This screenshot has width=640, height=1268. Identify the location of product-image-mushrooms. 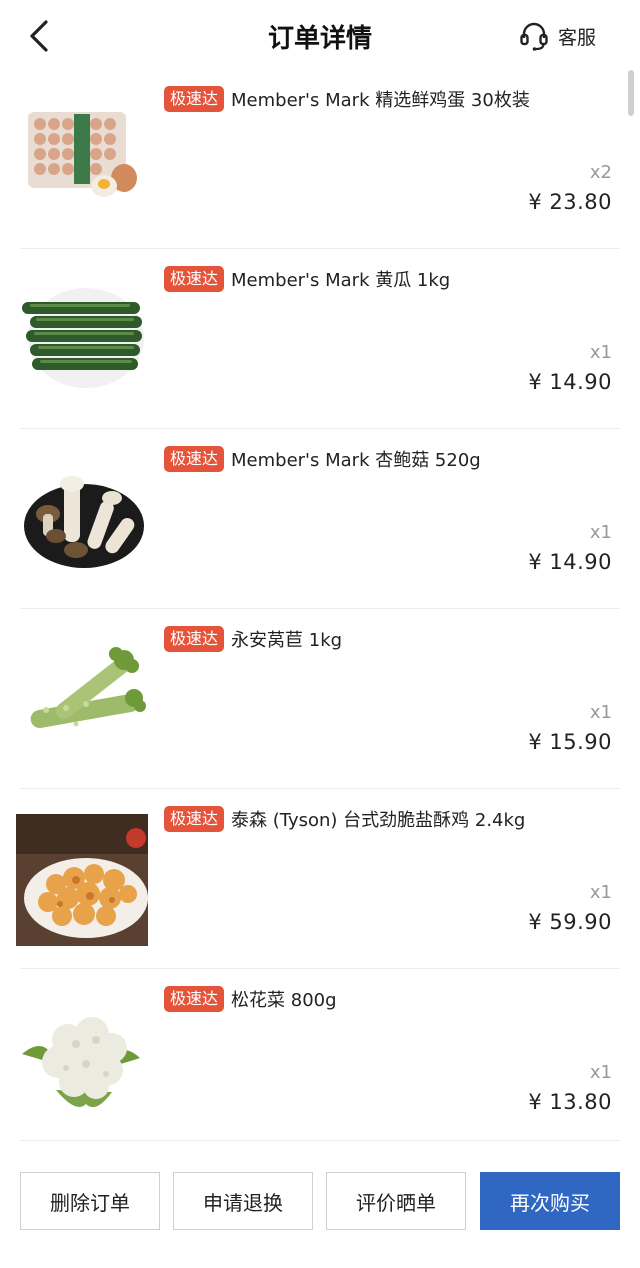
(82, 520).